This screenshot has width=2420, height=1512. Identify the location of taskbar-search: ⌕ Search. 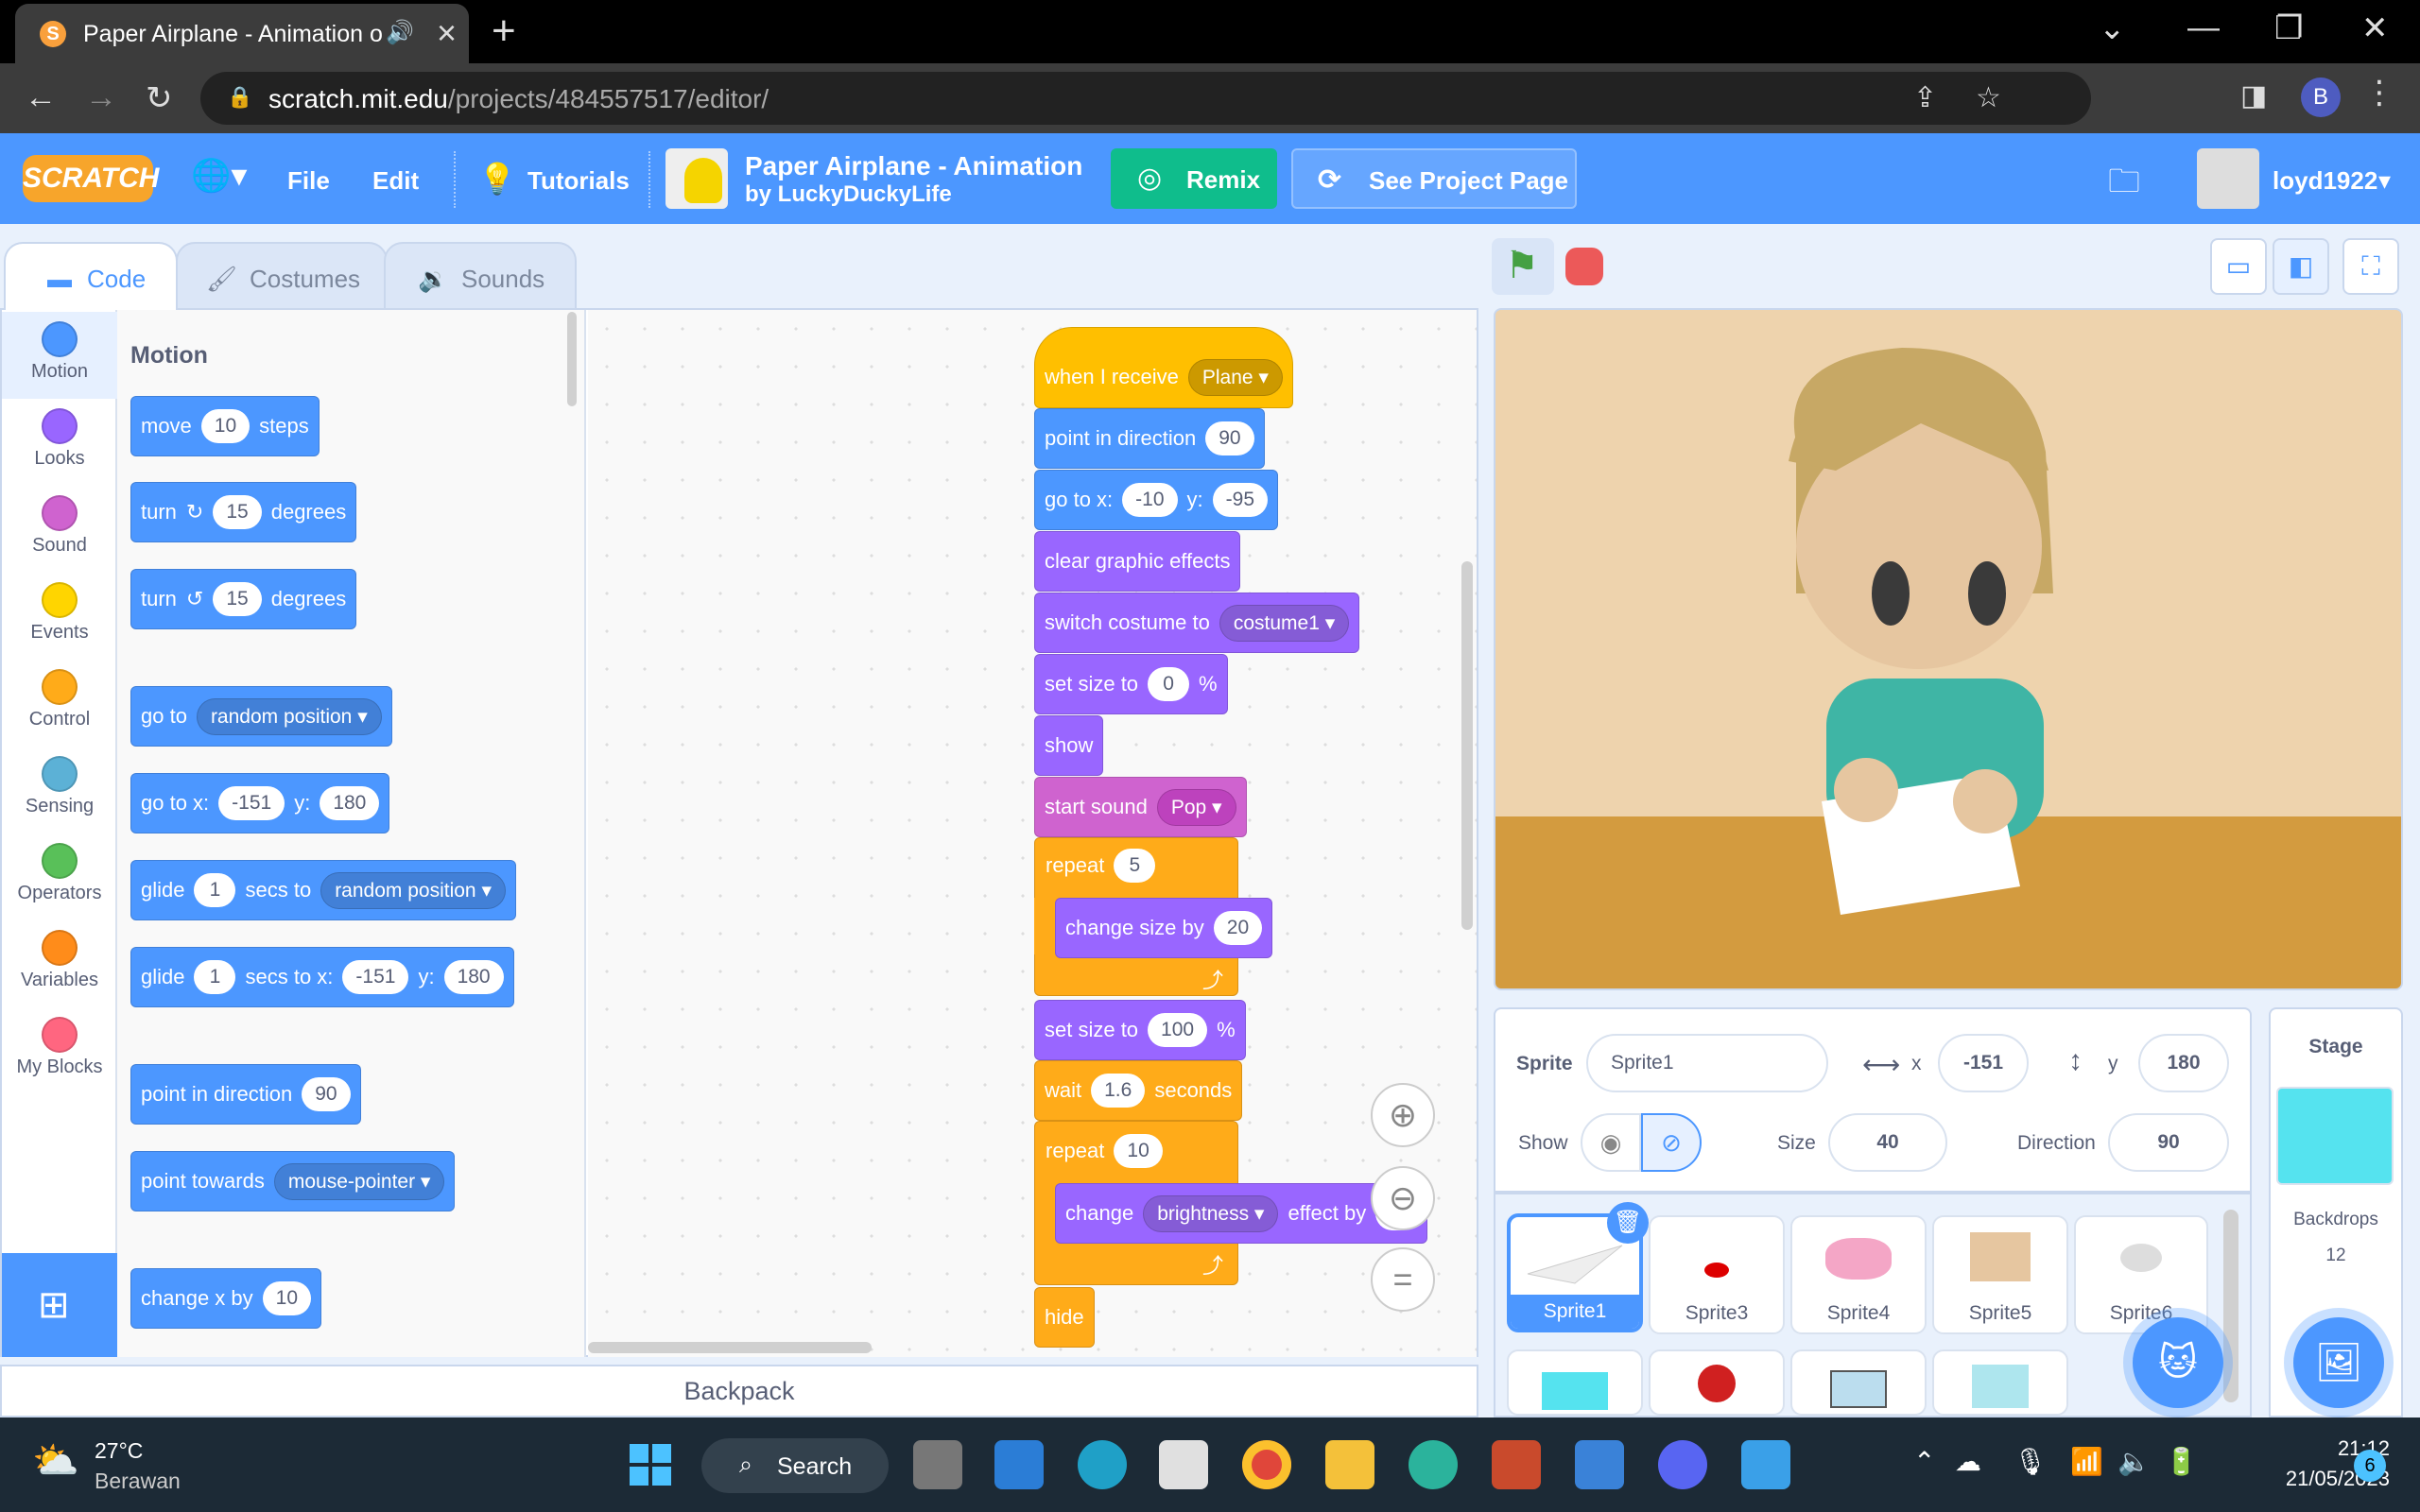
(795, 1465).